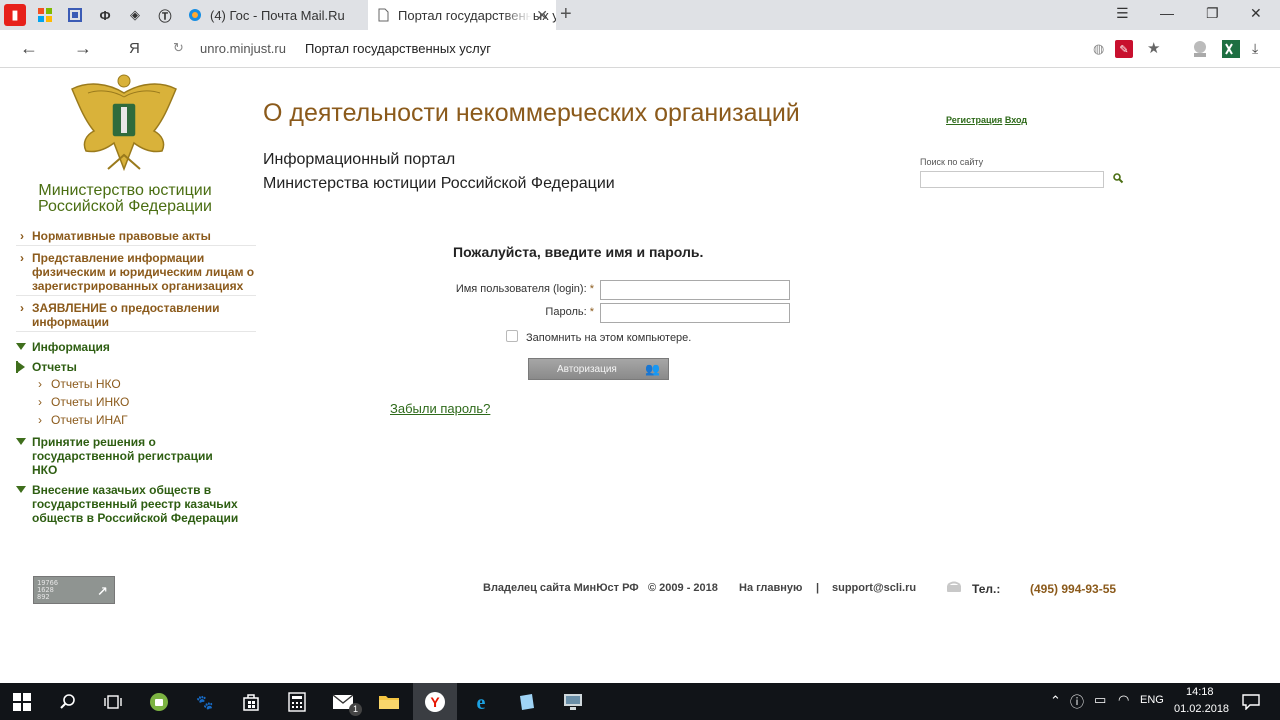 The height and width of the screenshot is (720, 1280). What do you see at coordinates (1077, 702) in the screenshot?
I see `info-tray-icon: ⓘ` at bounding box center [1077, 702].